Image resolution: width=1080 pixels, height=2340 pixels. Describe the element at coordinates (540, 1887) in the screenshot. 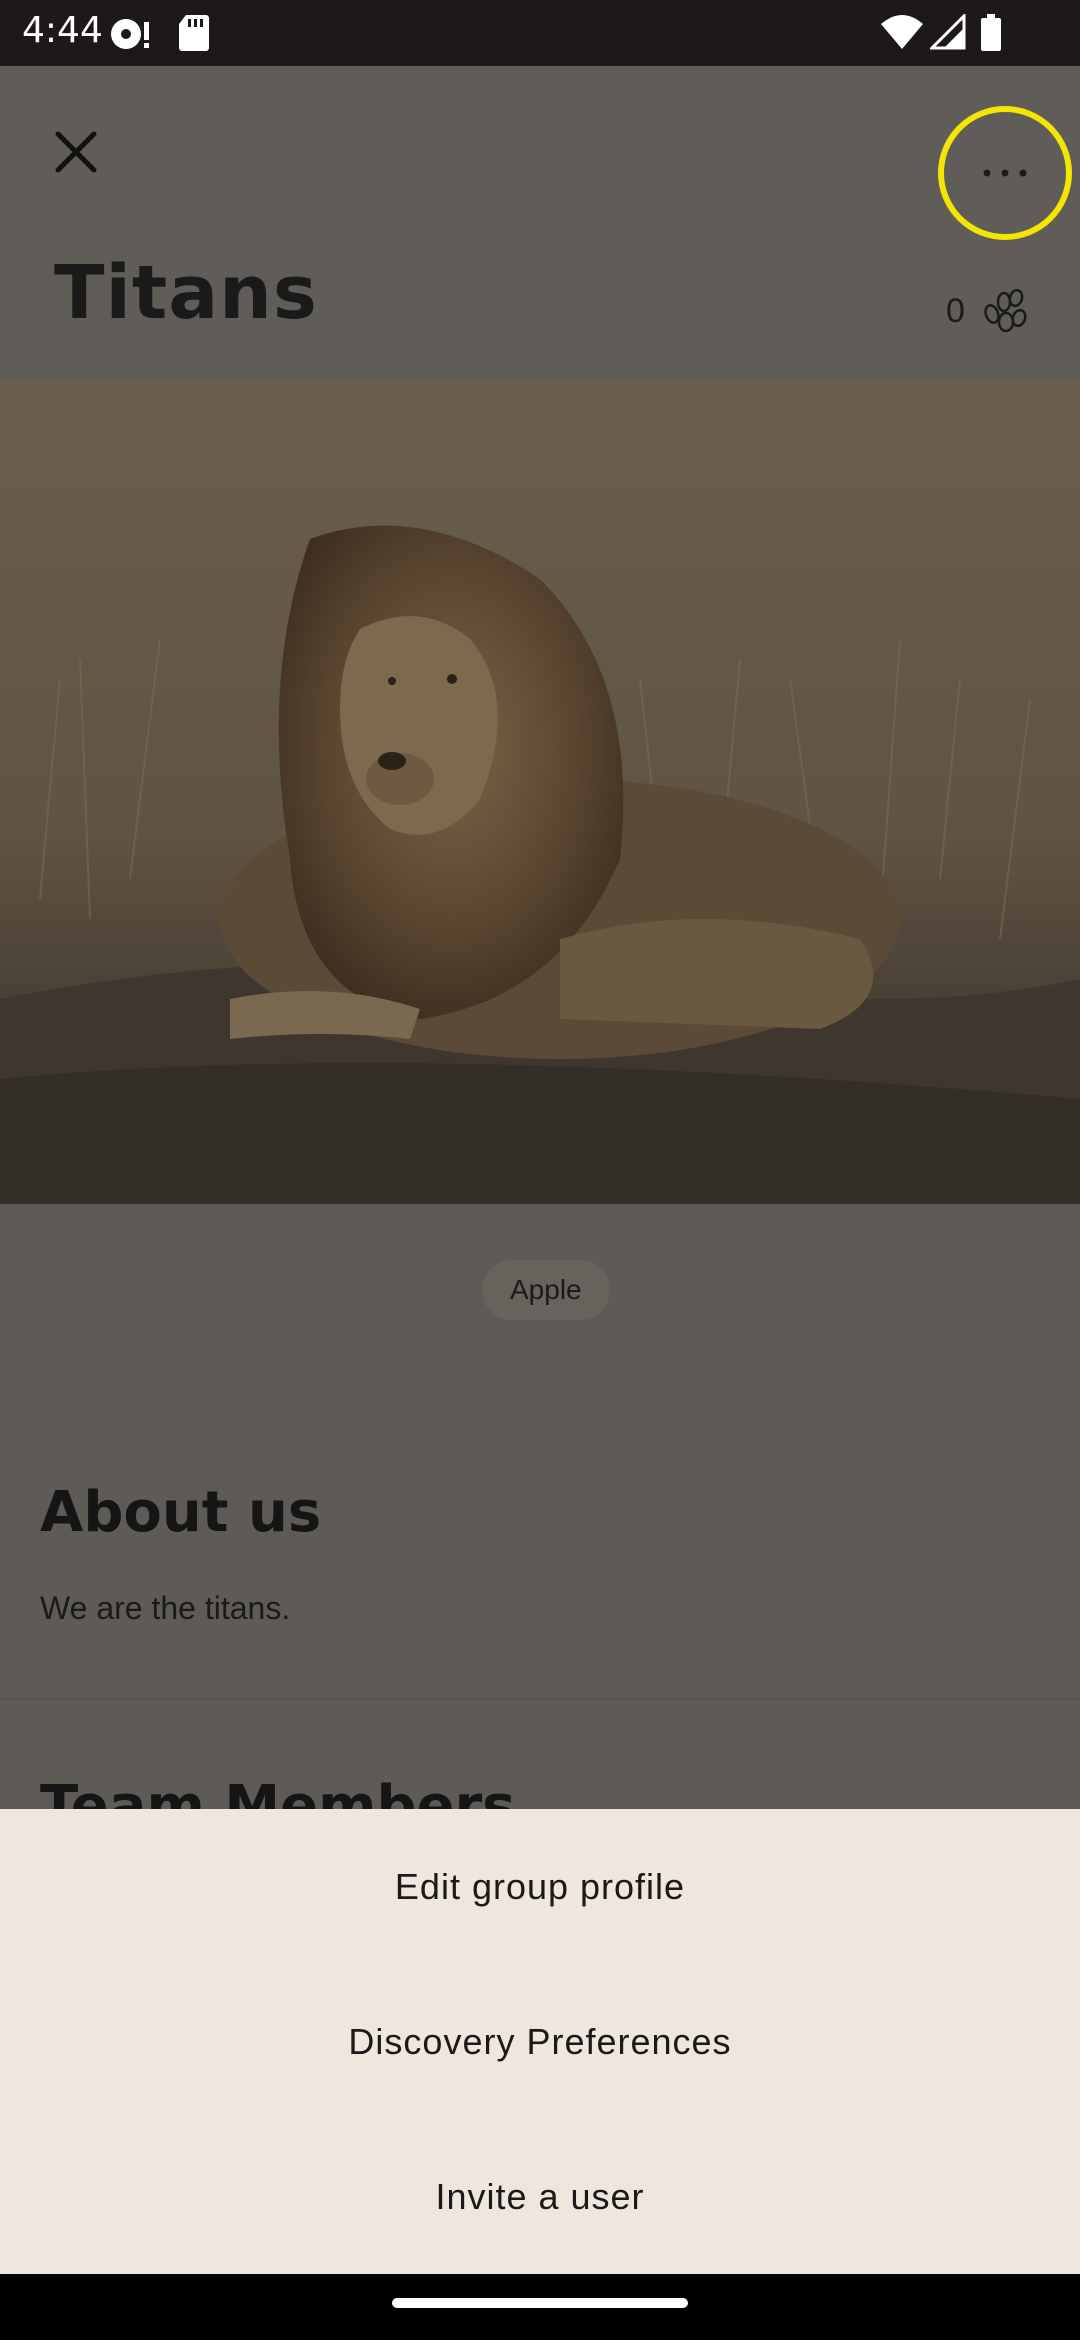

I see `edit-group-profile-option: Edit group profile` at that location.